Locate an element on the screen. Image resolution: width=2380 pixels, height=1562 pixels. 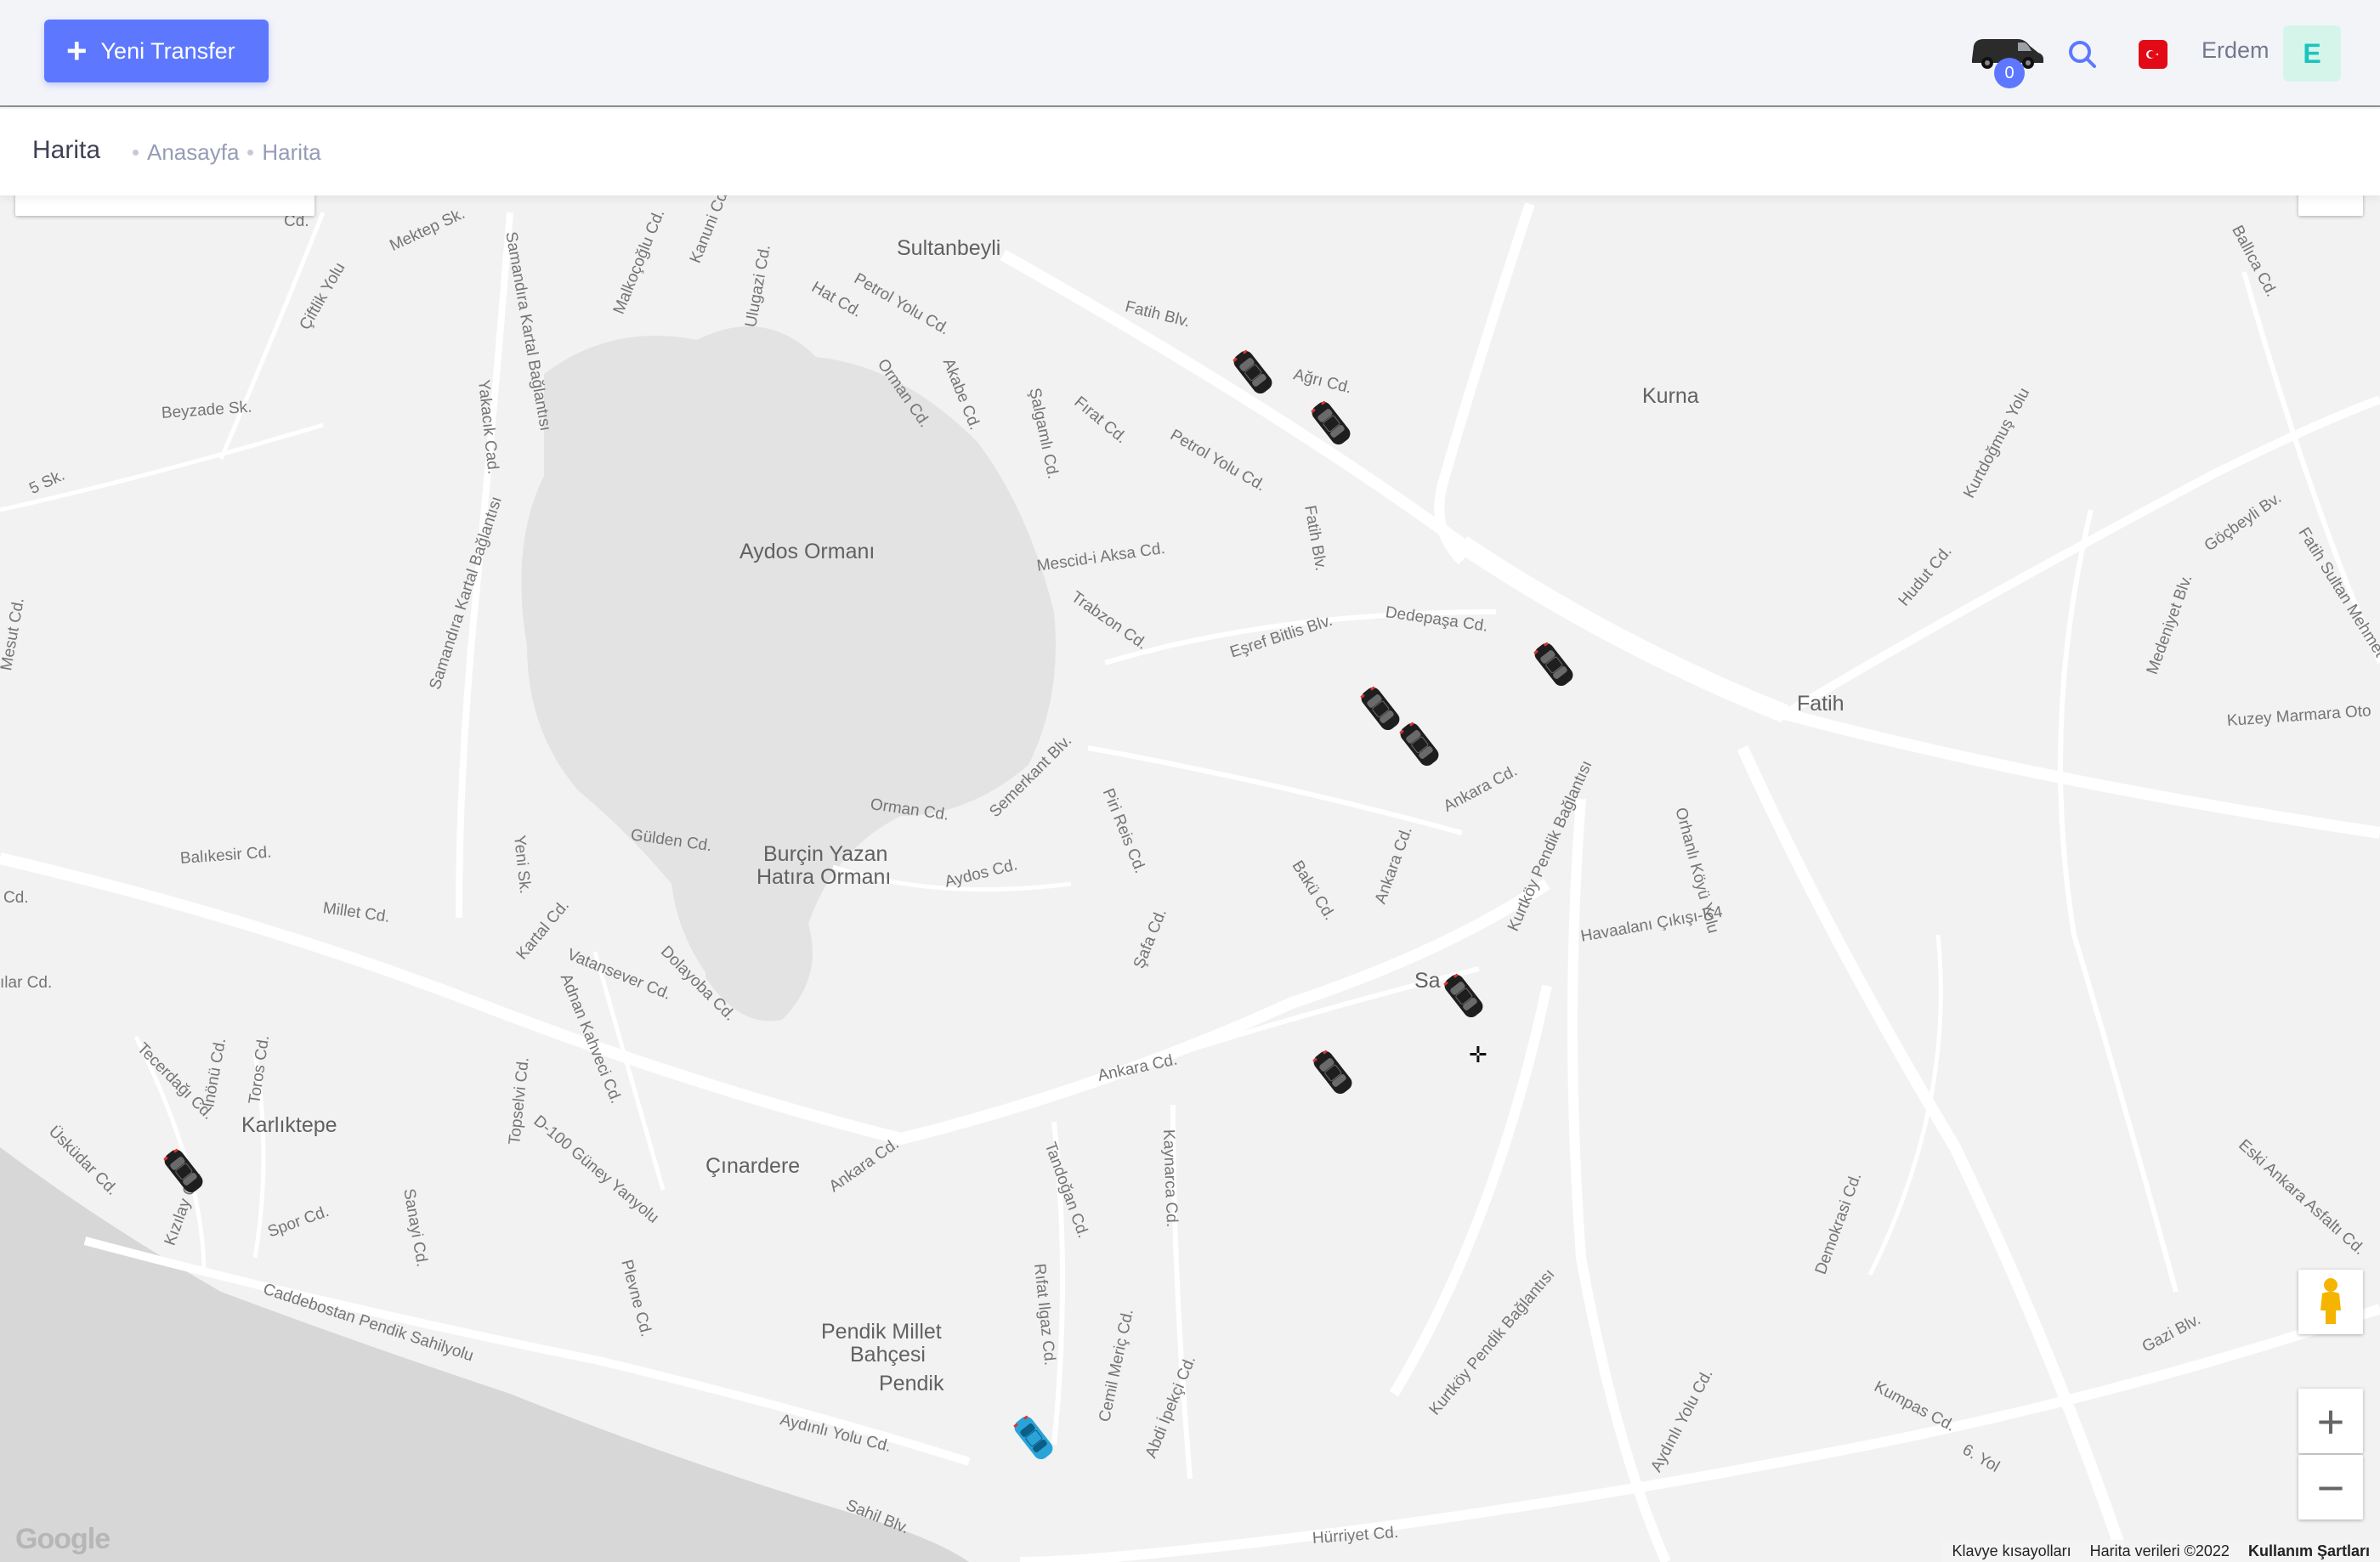
map-area-label: Pendik is located at coordinates (912, 1383).